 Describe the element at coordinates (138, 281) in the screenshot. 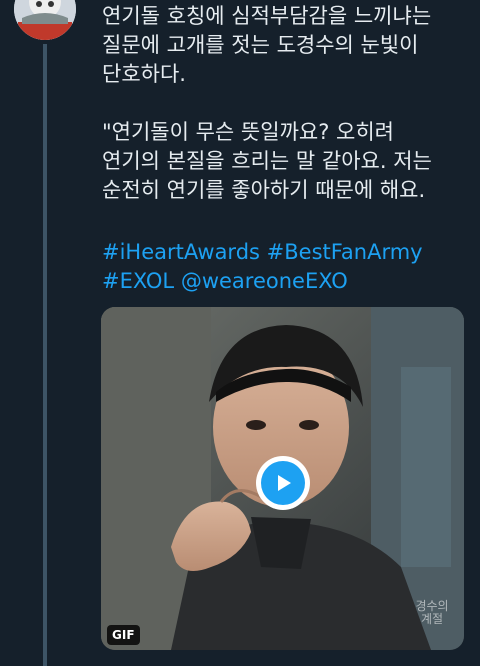

I see `hashtag-exol: #EXOL` at that location.